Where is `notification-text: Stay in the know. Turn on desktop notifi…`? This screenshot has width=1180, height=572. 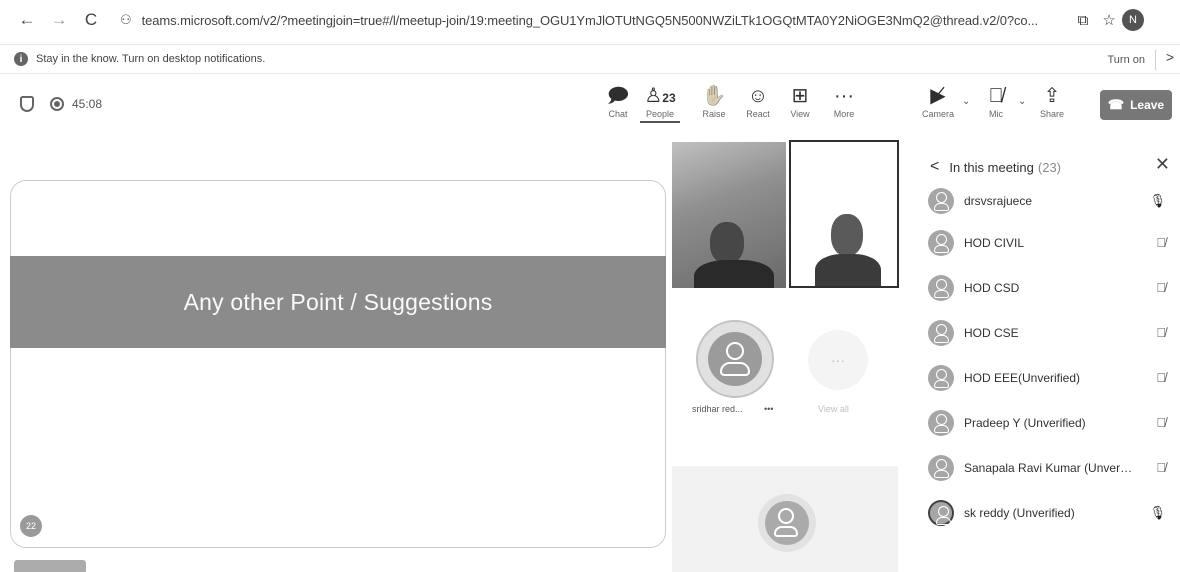 notification-text: Stay in the know. Turn on desktop notifi… is located at coordinates (151, 59).